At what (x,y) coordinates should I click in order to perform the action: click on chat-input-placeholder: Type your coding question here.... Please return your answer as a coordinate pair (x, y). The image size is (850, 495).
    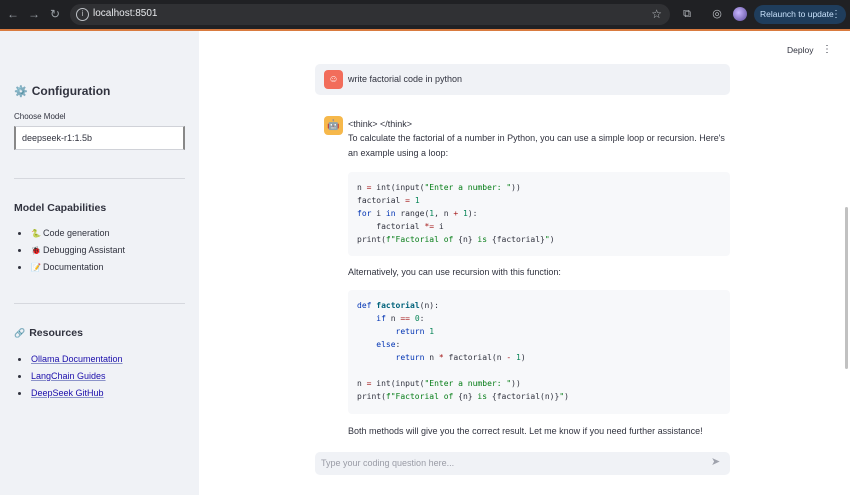
    Looking at the image, I should click on (388, 463).